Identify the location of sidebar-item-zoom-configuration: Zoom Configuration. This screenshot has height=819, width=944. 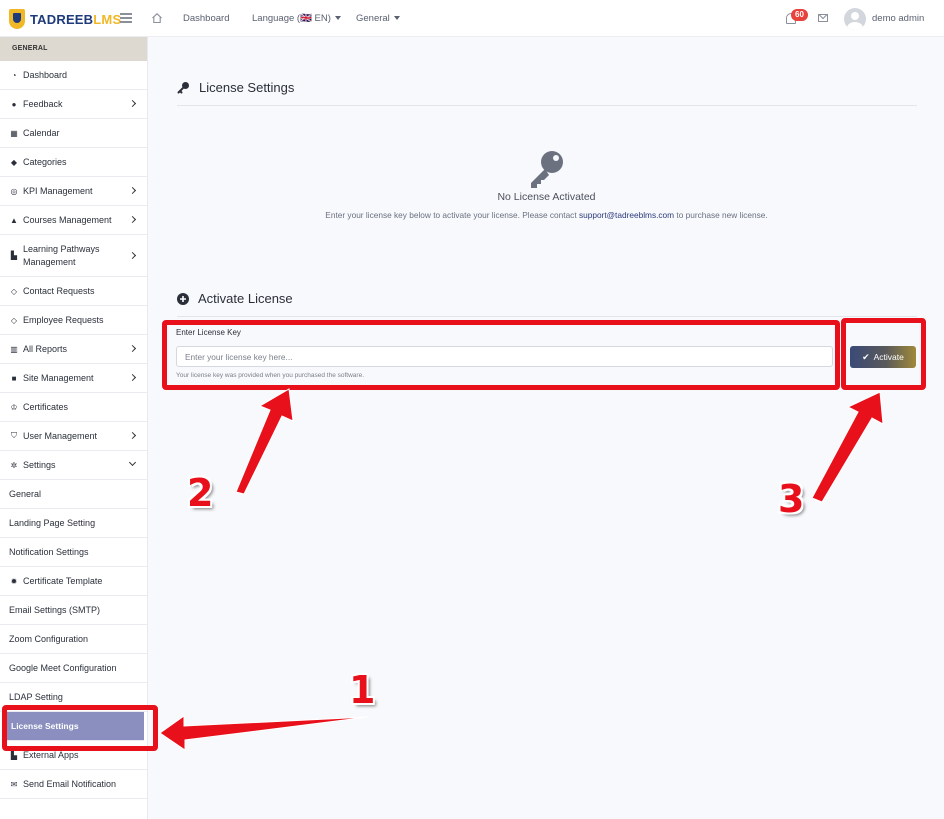
(73, 639).